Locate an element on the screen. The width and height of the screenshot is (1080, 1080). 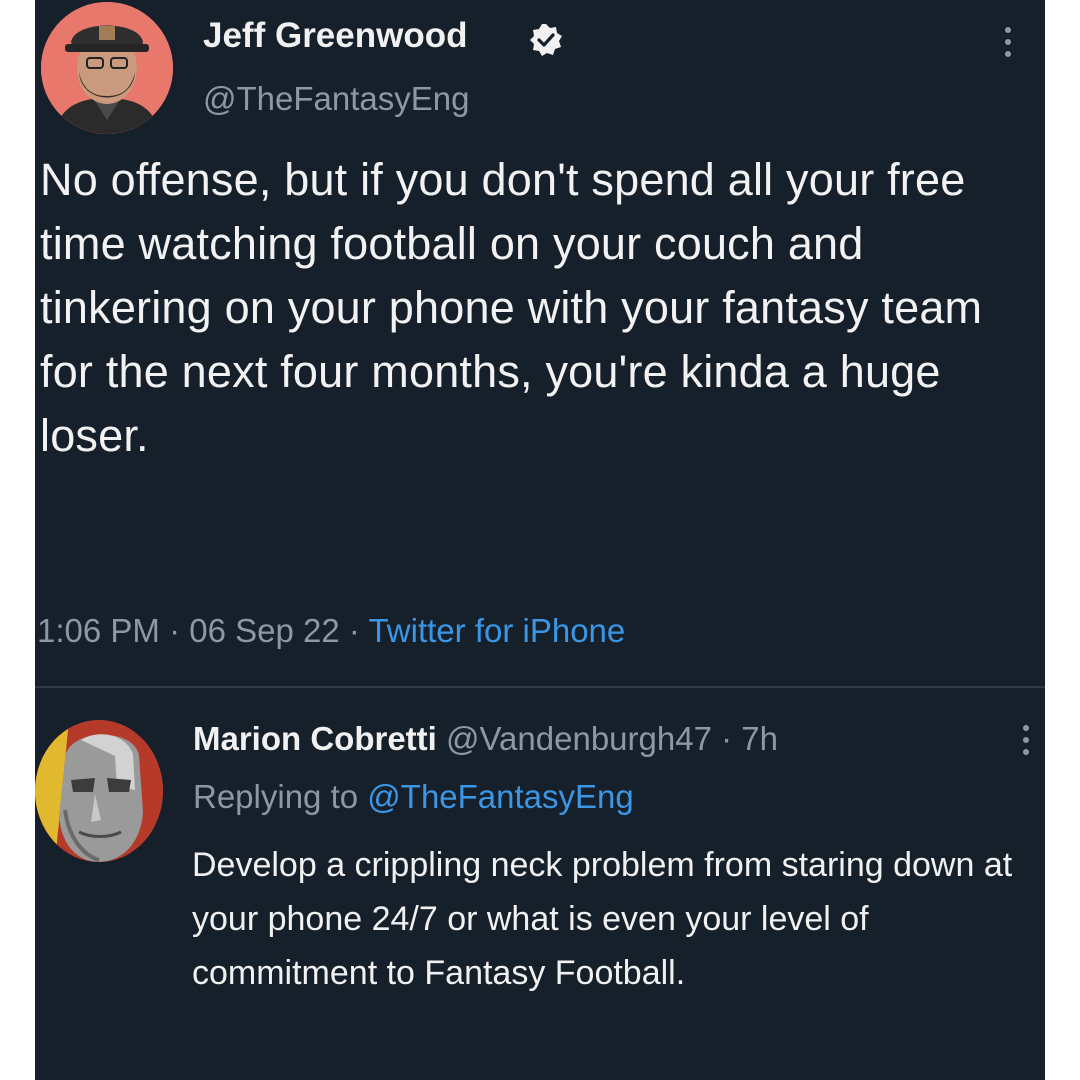
reply-author-name: Marion Cobretti is located at coordinates (315, 738).